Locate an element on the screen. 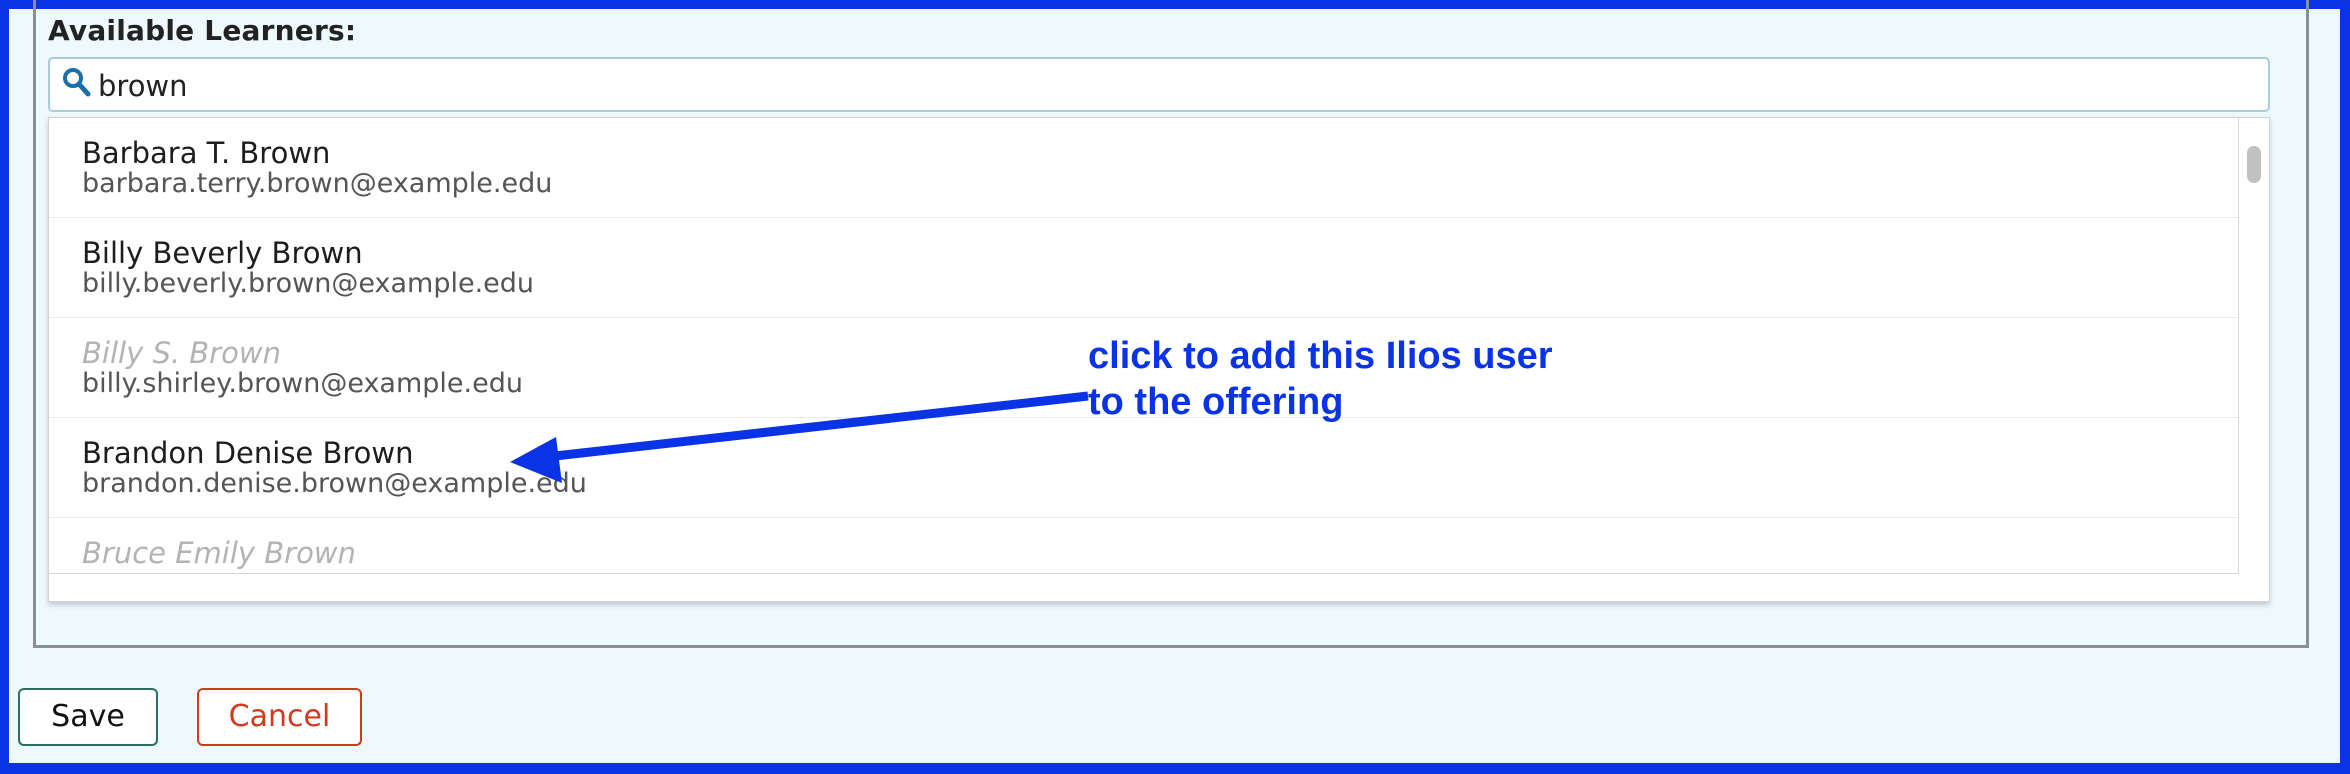 This screenshot has width=2350, height=774. learner-name: Bruce Emily Brown is located at coordinates (219, 553).